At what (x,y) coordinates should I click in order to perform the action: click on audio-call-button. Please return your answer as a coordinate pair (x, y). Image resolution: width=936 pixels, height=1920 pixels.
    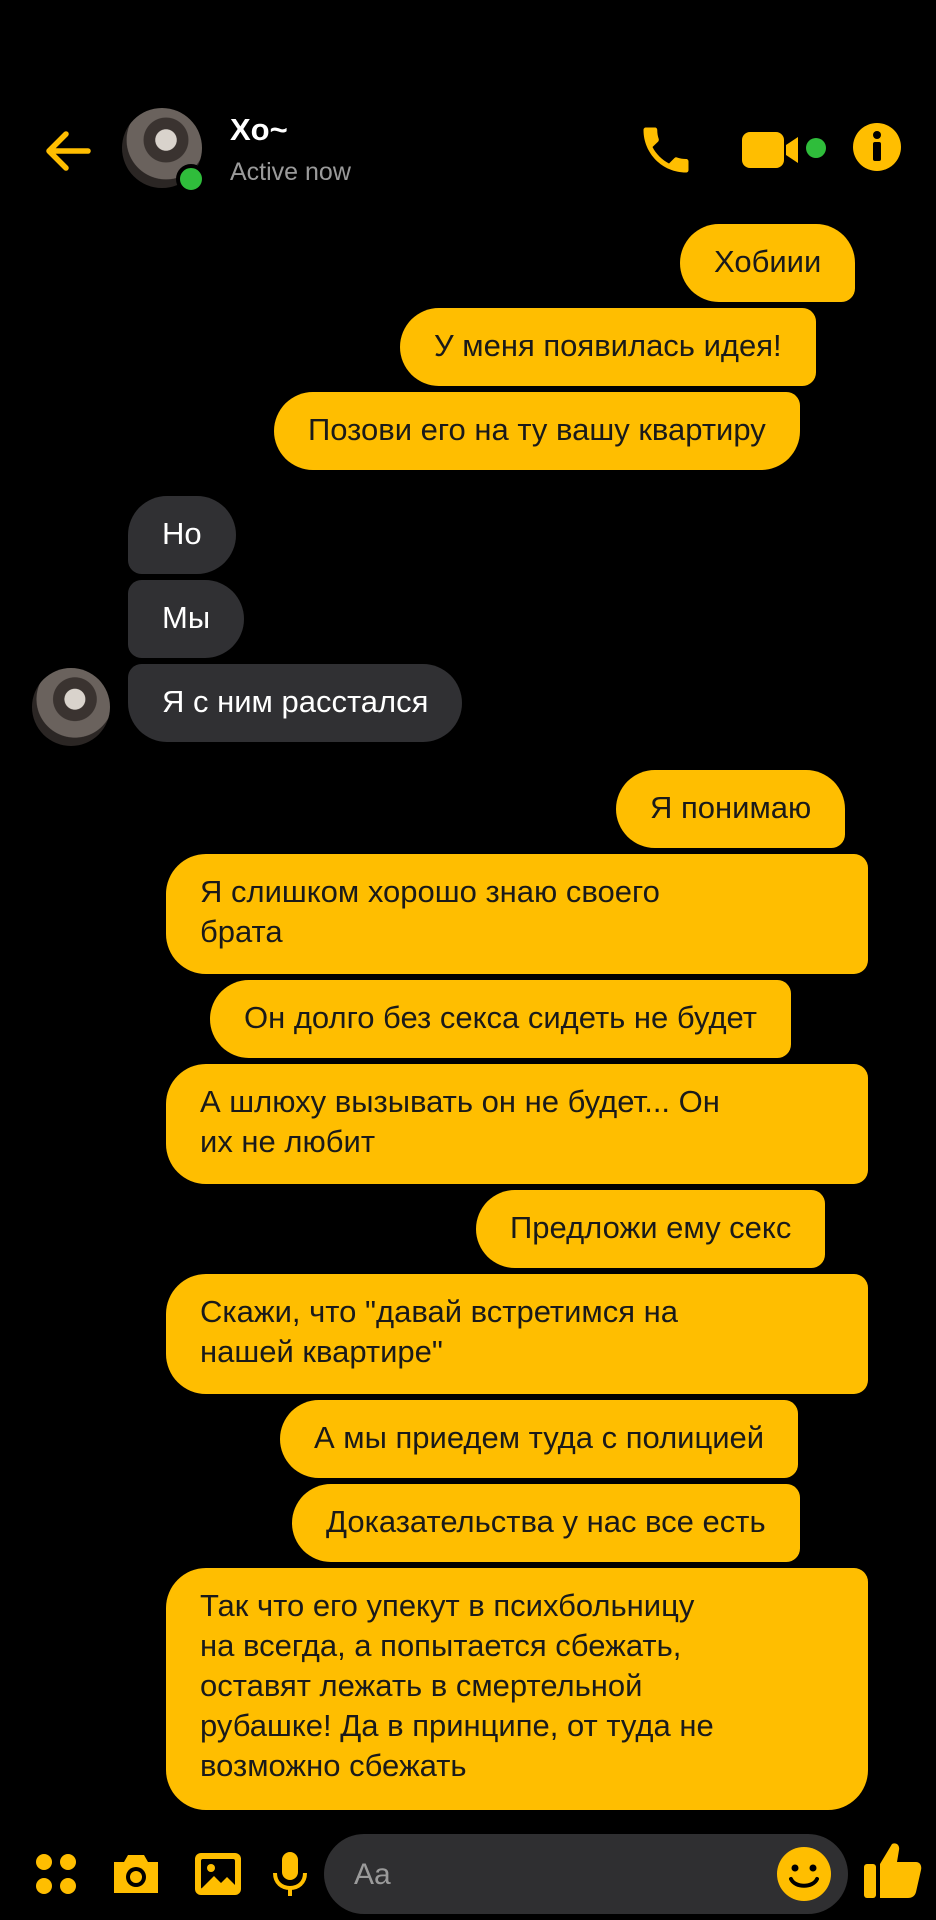
    Looking at the image, I should click on (666, 150).